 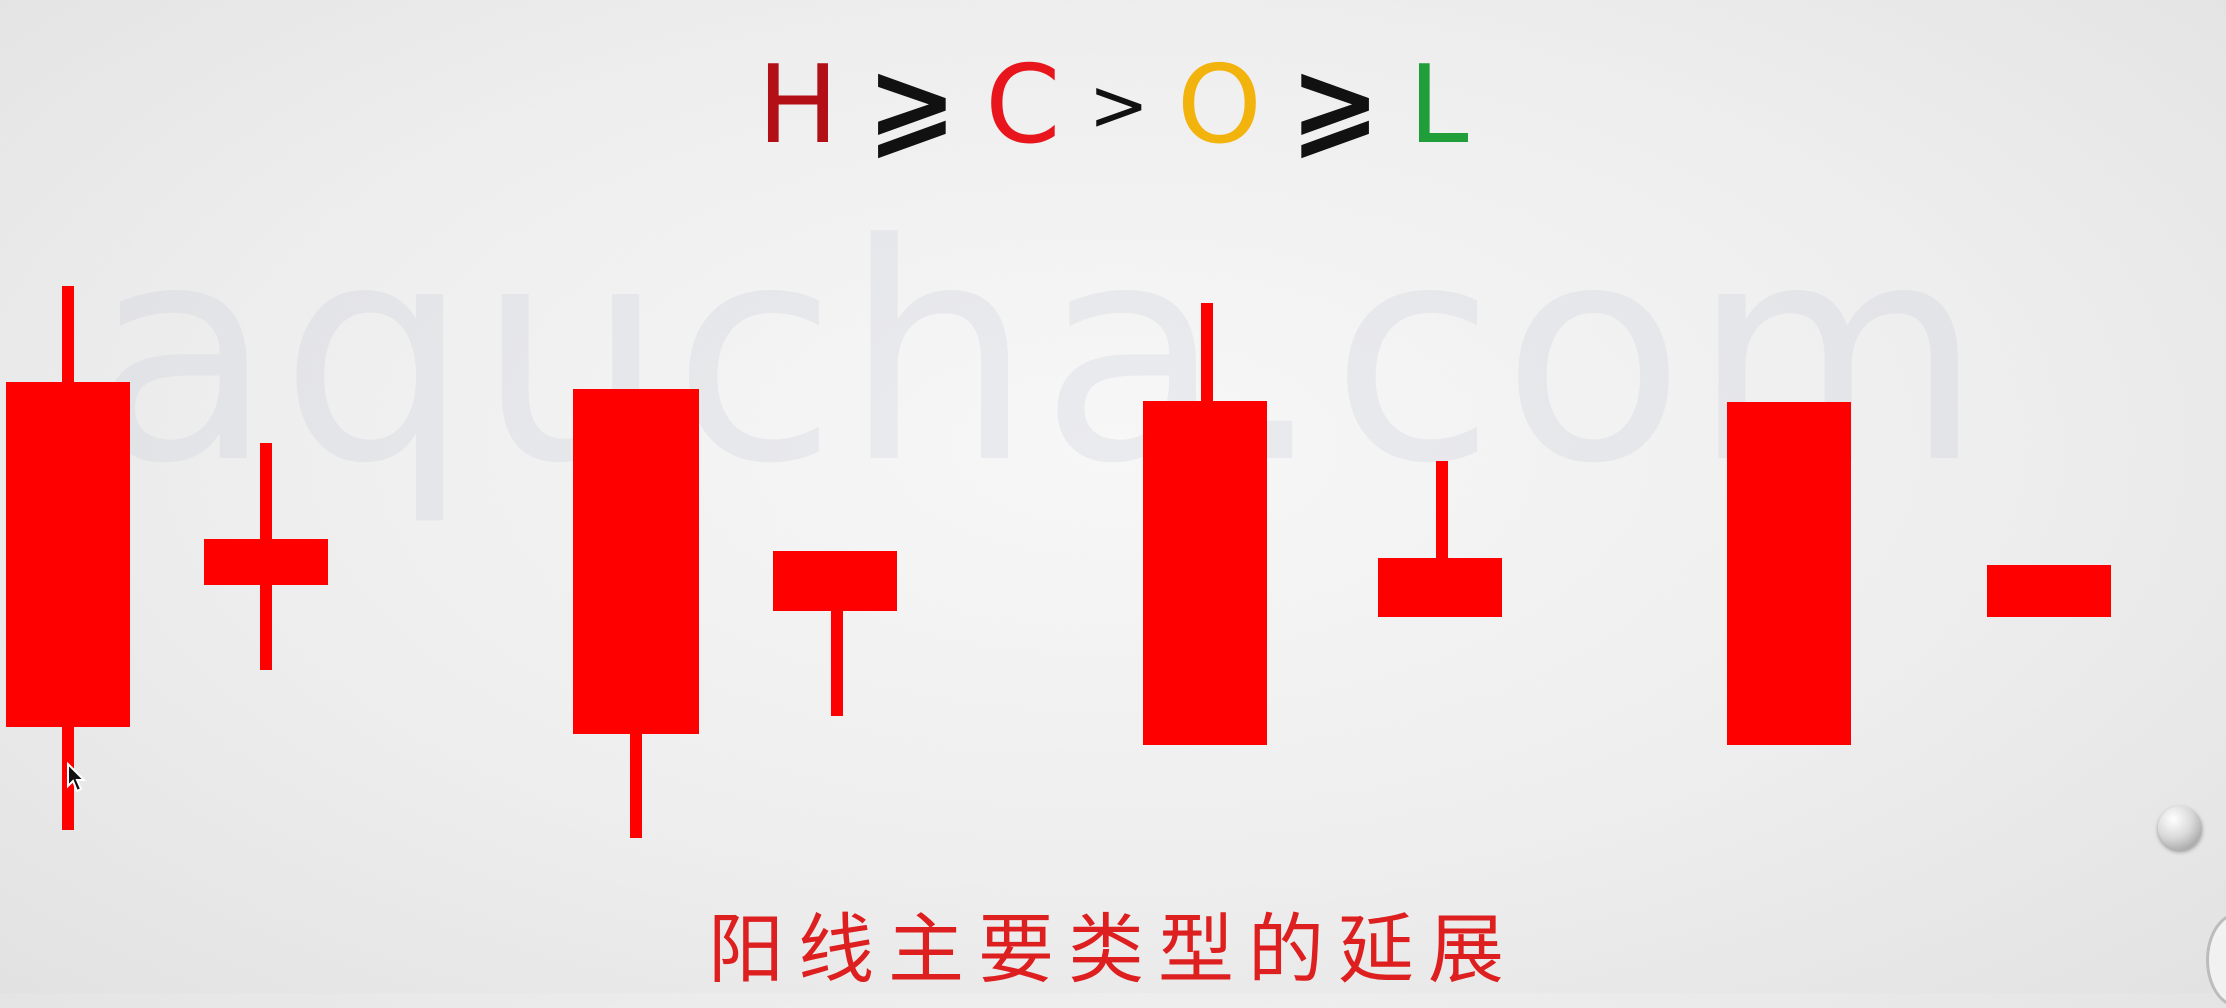 What do you see at coordinates (835, 581) in the screenshot?
I see `candle-4-body` at bounding box center [835, 581].